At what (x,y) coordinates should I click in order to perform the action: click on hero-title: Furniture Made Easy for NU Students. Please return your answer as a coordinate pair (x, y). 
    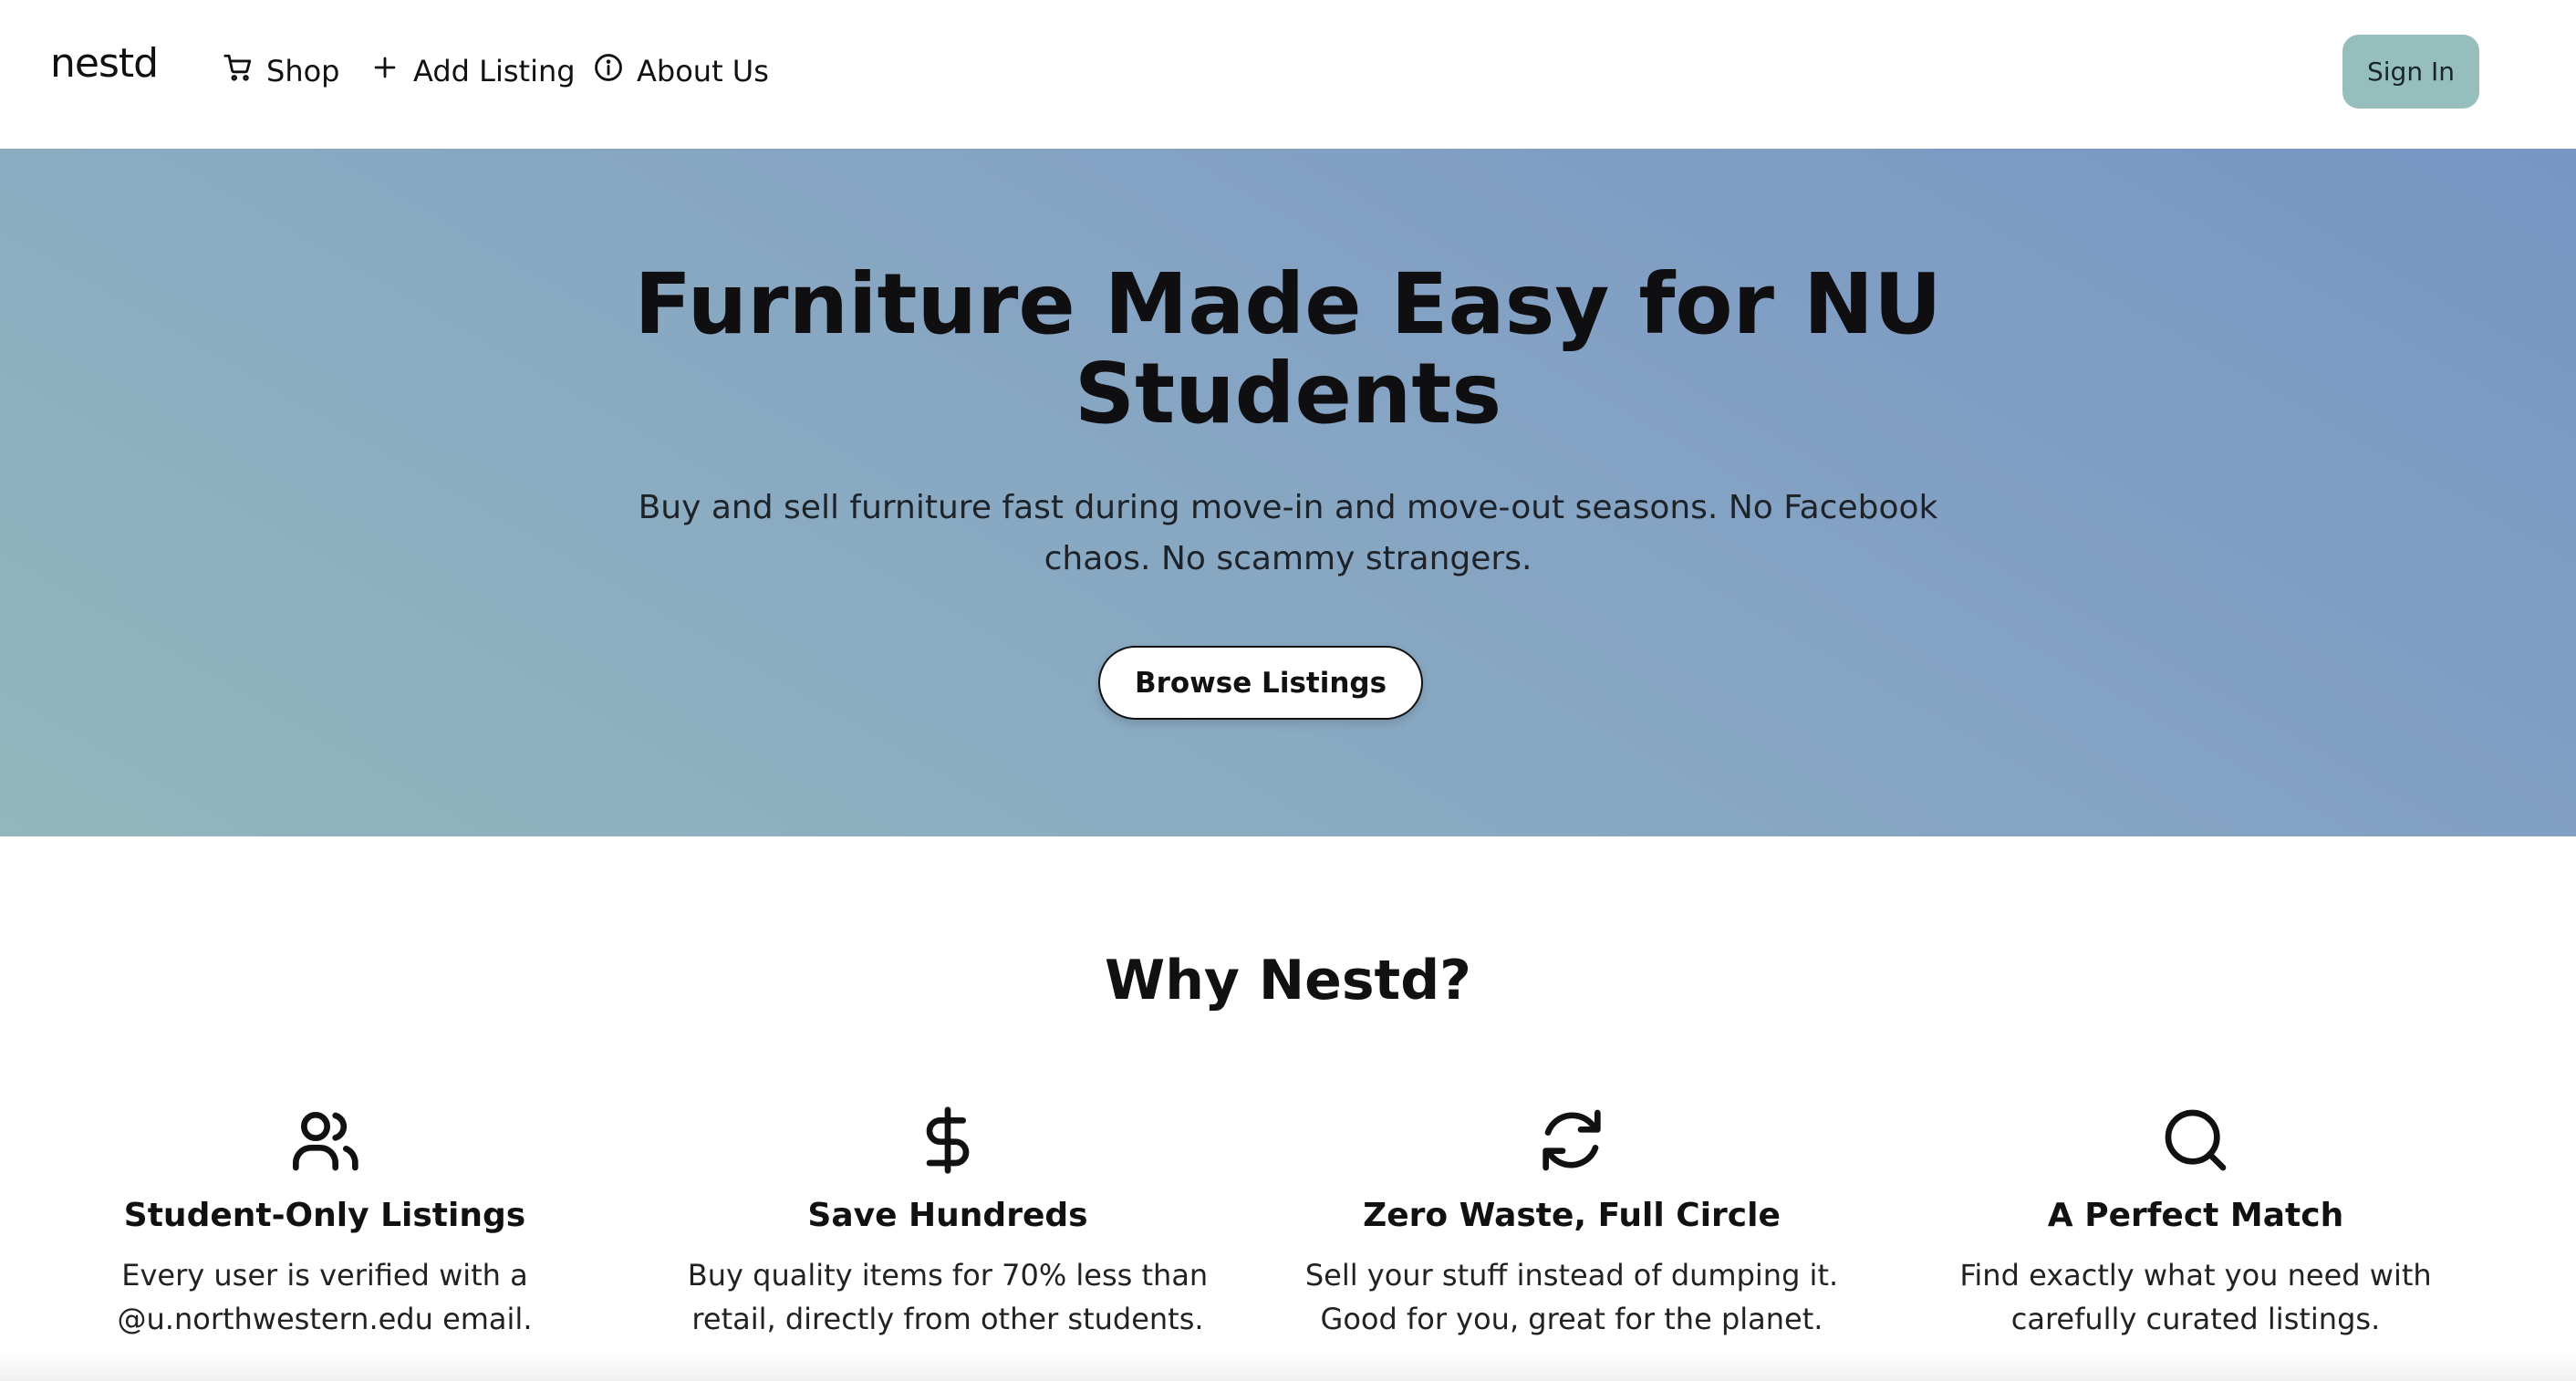
    Looking at the image, I should click on (1288, 348).